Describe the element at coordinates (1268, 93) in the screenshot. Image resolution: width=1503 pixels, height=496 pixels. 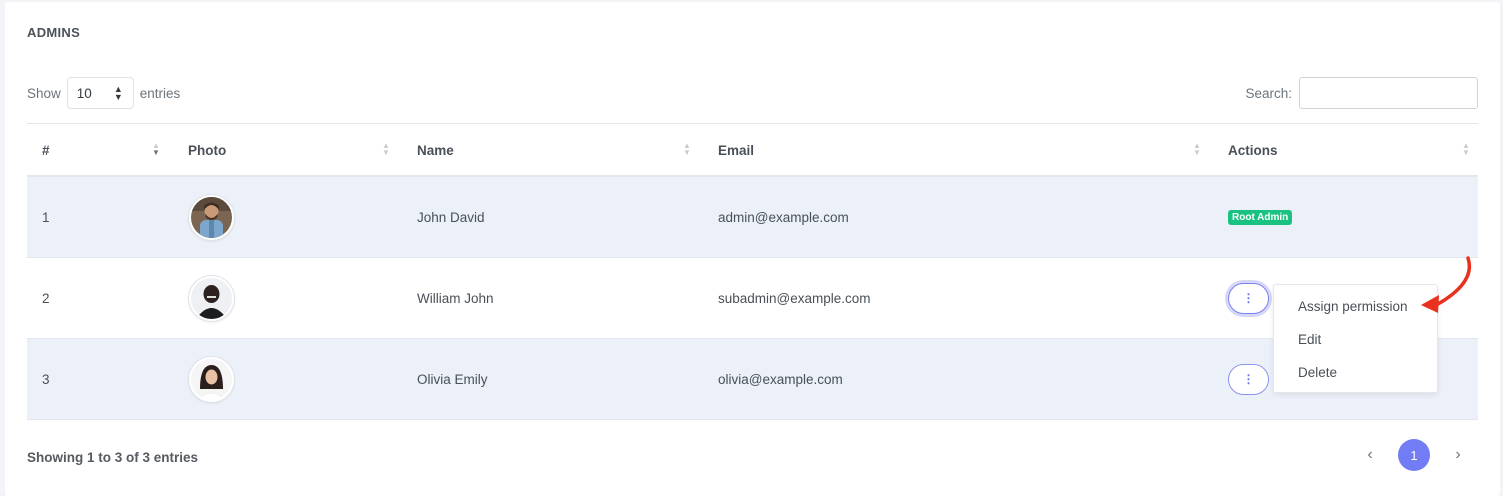
I see `search-label: Search:` at that location.